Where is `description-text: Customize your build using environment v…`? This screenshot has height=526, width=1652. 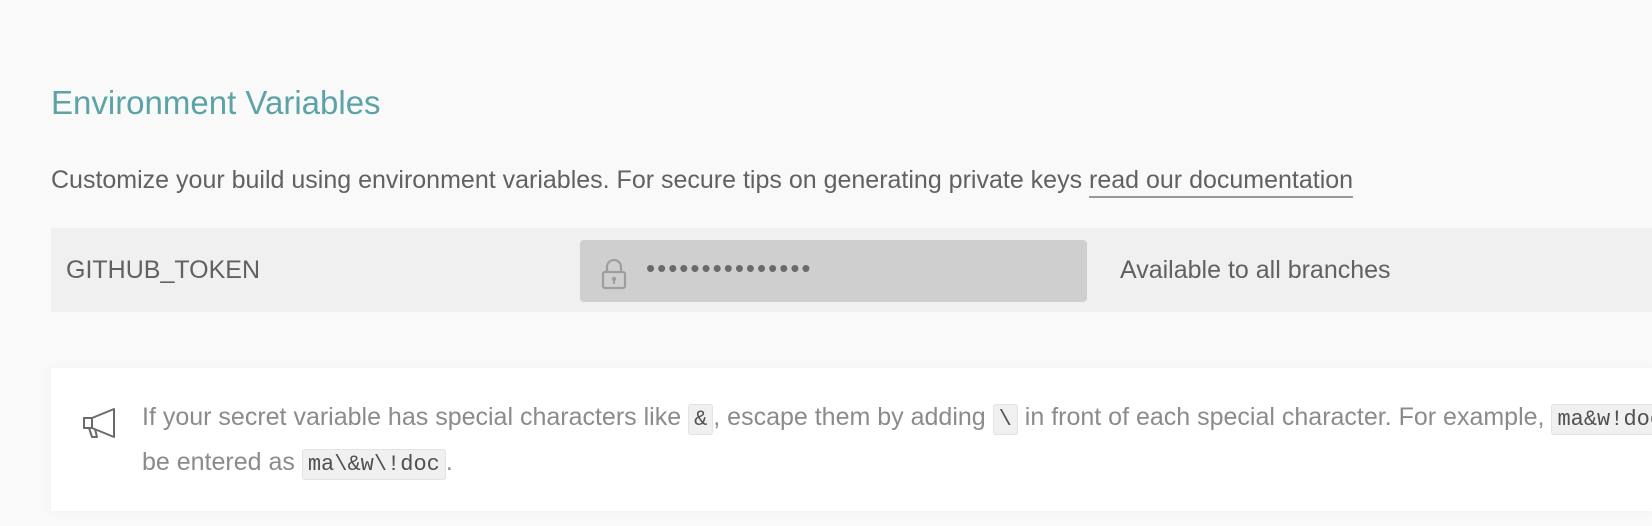 description-text: Customize your build using environment v… is located at coordinates (570, 180).